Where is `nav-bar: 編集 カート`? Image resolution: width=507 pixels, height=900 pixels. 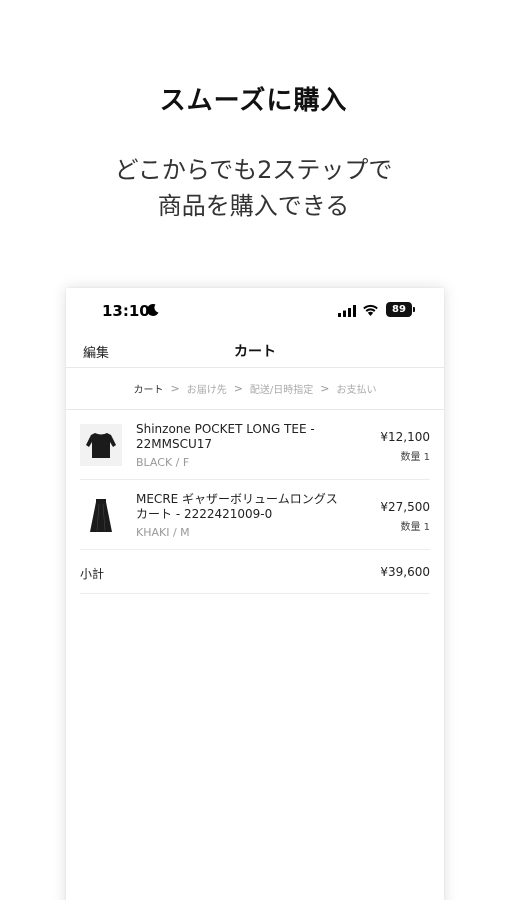
nav-bar: 編集 カート is located at coordinates (255, 350).